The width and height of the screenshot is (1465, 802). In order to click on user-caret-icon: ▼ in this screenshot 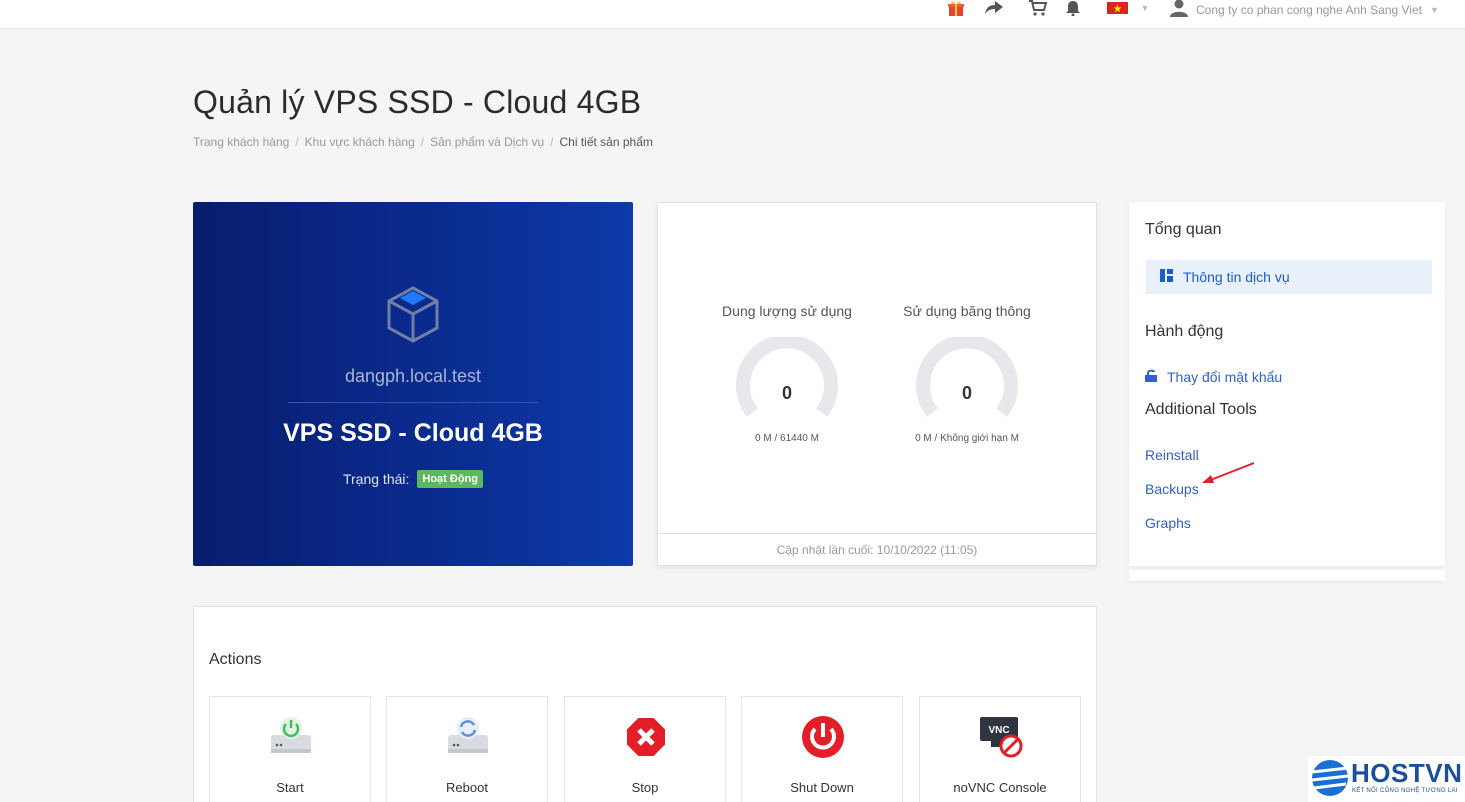, I will do `click(1434, 10)`.